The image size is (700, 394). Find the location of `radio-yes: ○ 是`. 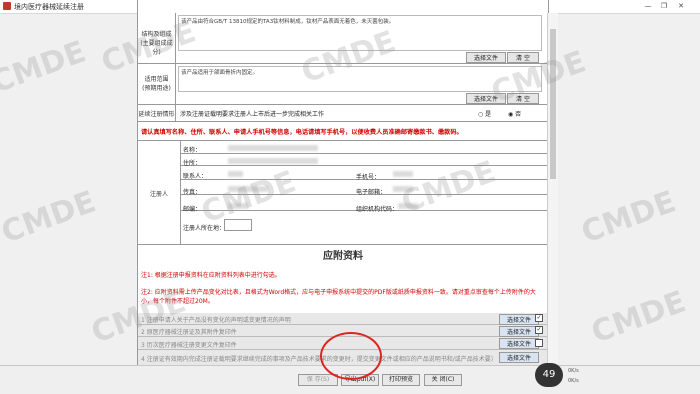

radio-yes: ○ 是 is located at coordinates (484, 113).